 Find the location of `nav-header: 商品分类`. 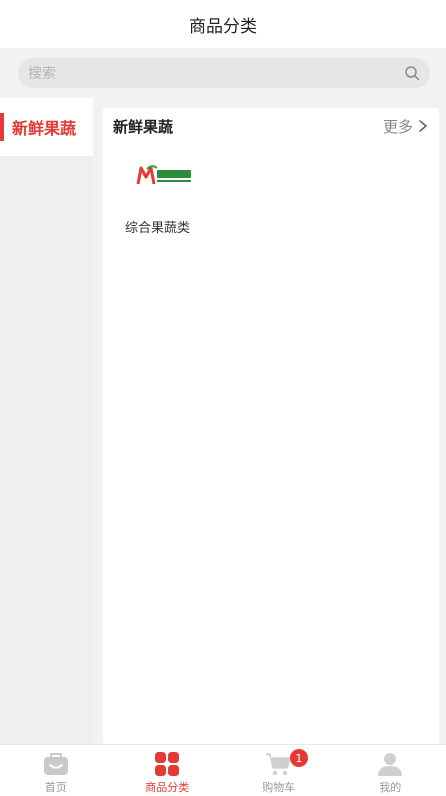

nav-header: 商品分类 is located at coordinates (223, 24).